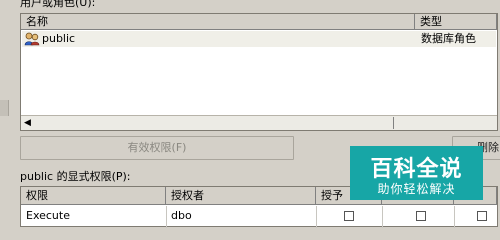 The image size is (500, 240). What do you see at coordinates (448, 38) in the screenshot?
I see `user-type: 数据库角色` at bounding box center [448, 38].